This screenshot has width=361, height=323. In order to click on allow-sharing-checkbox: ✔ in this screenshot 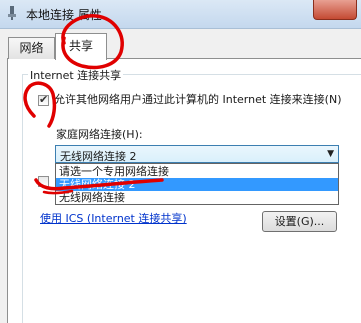, I will do `click(43, 99)`.